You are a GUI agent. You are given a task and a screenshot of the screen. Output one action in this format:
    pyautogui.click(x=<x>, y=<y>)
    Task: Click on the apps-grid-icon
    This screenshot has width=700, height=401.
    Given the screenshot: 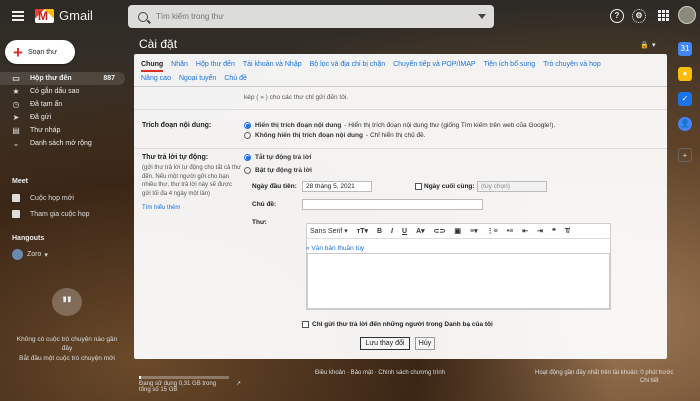 What is the action you would take?
    pyautogui.click(x=663, y=15)
    